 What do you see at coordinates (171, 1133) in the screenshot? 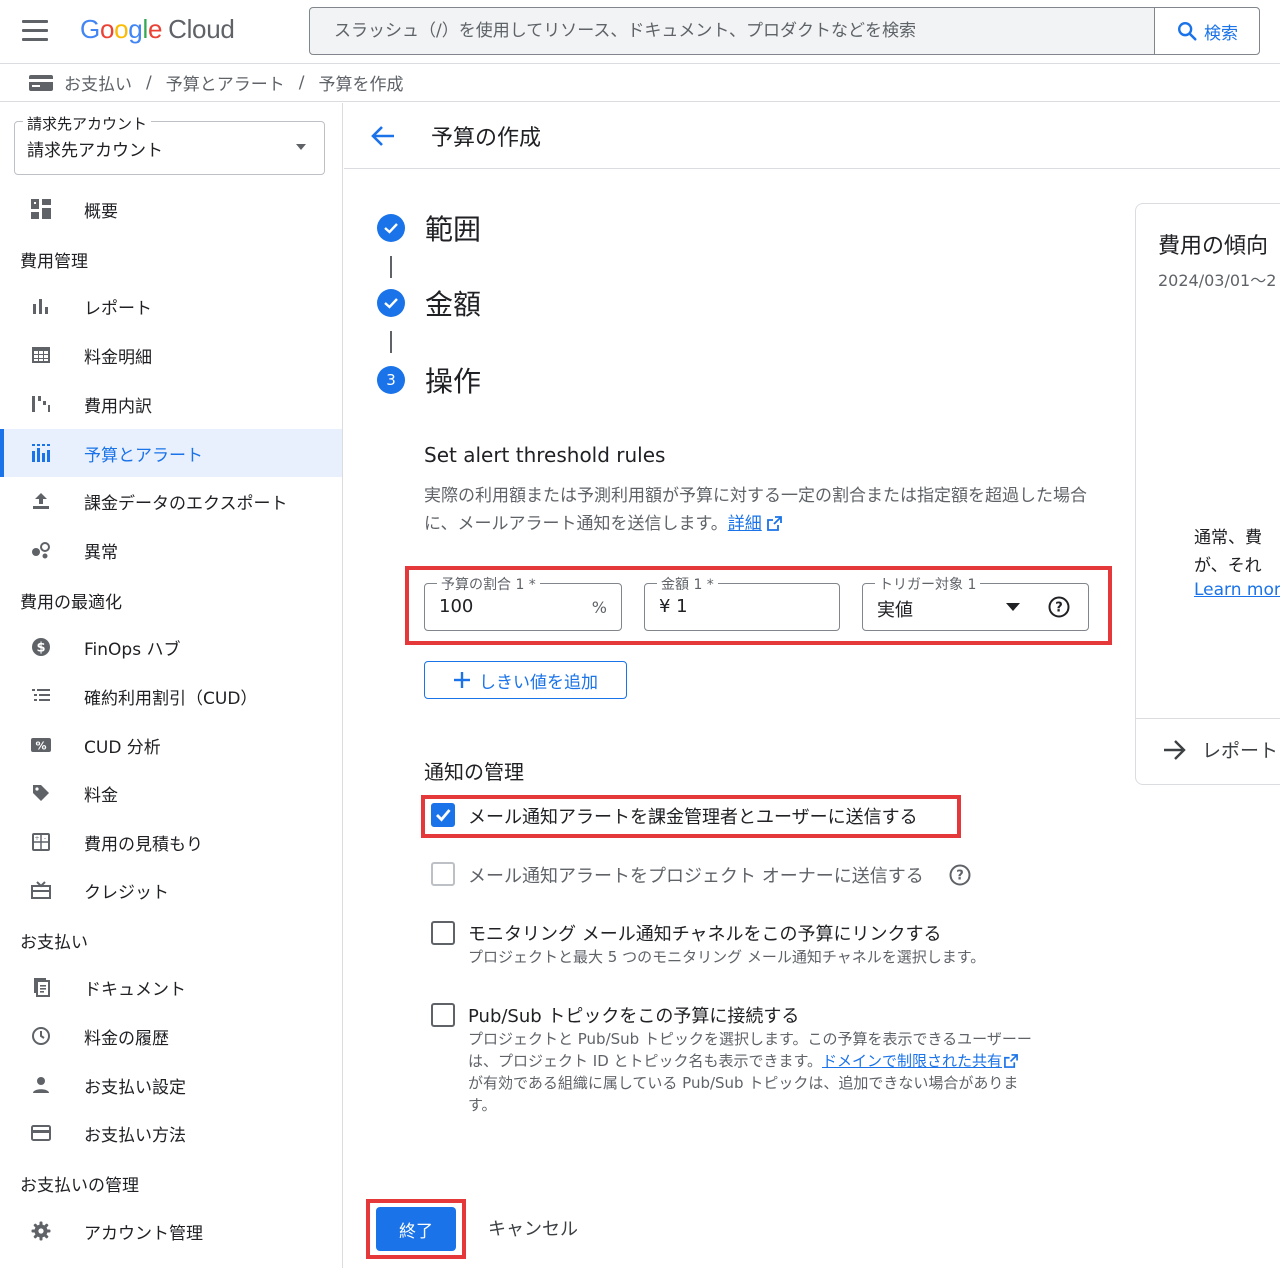
I see `sidebar-item-payment-method: お支払い方法` at bounding box center [171, 1133].